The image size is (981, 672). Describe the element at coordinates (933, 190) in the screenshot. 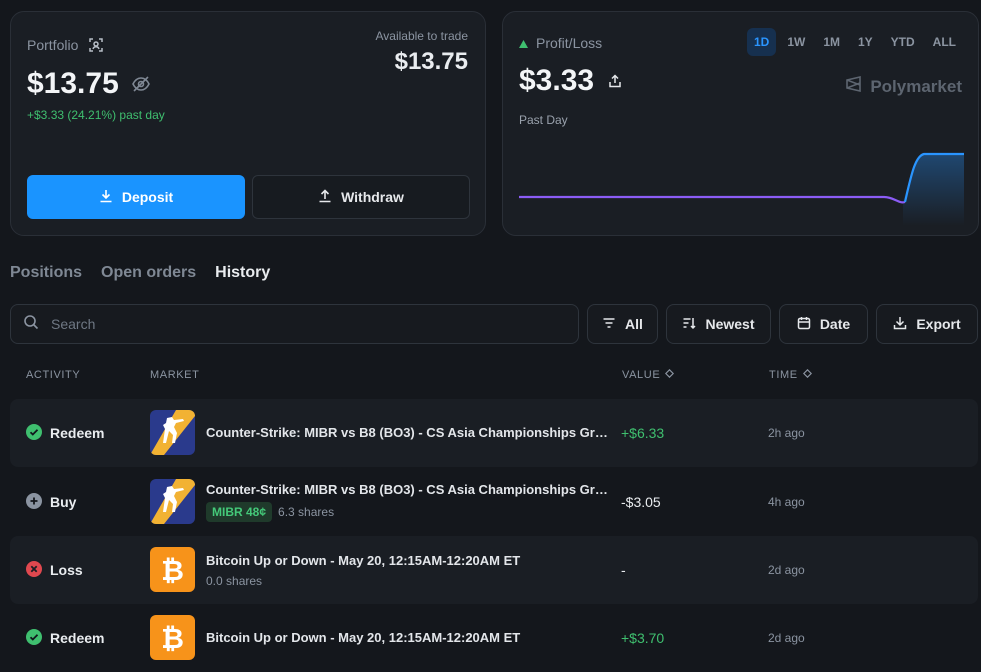

I see `sparkline-area` at that location.